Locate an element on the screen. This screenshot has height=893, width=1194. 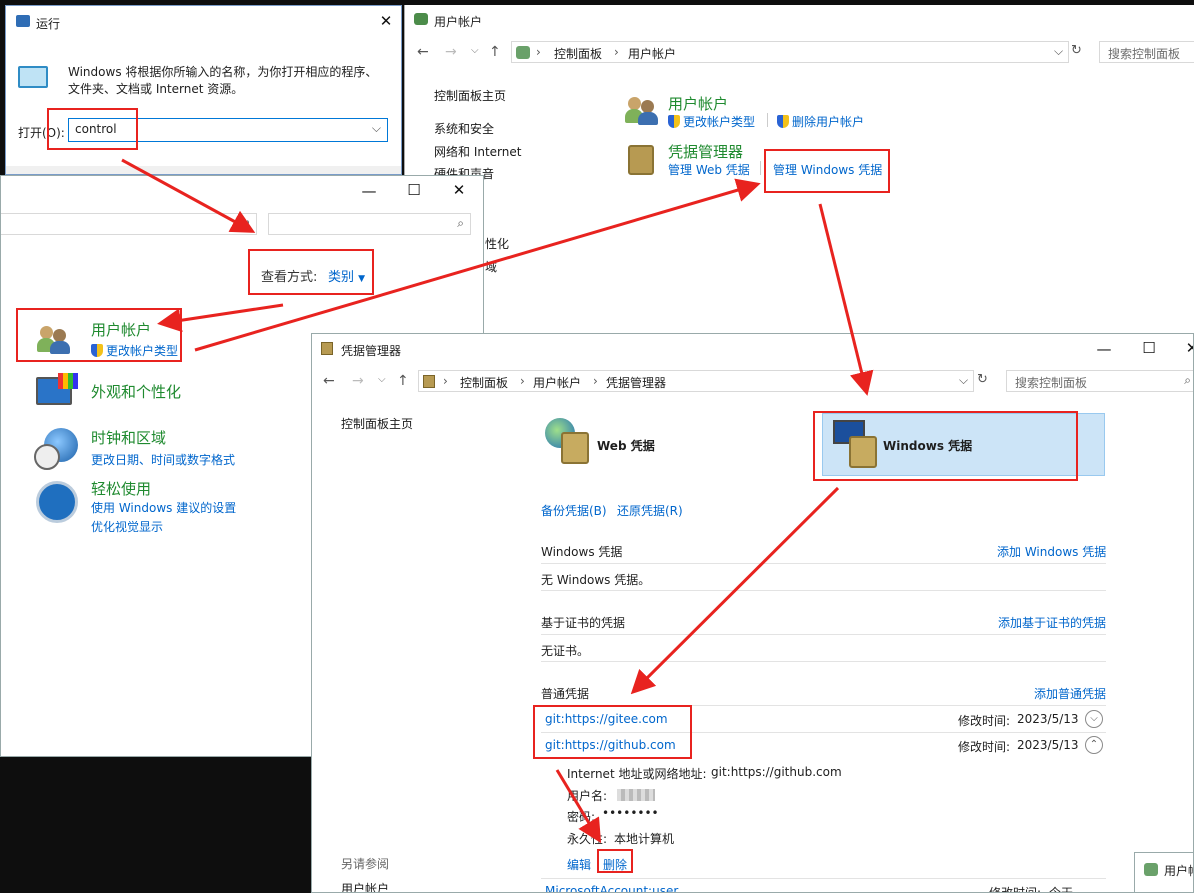
users-window-icon is located at coordinates (421, 19).